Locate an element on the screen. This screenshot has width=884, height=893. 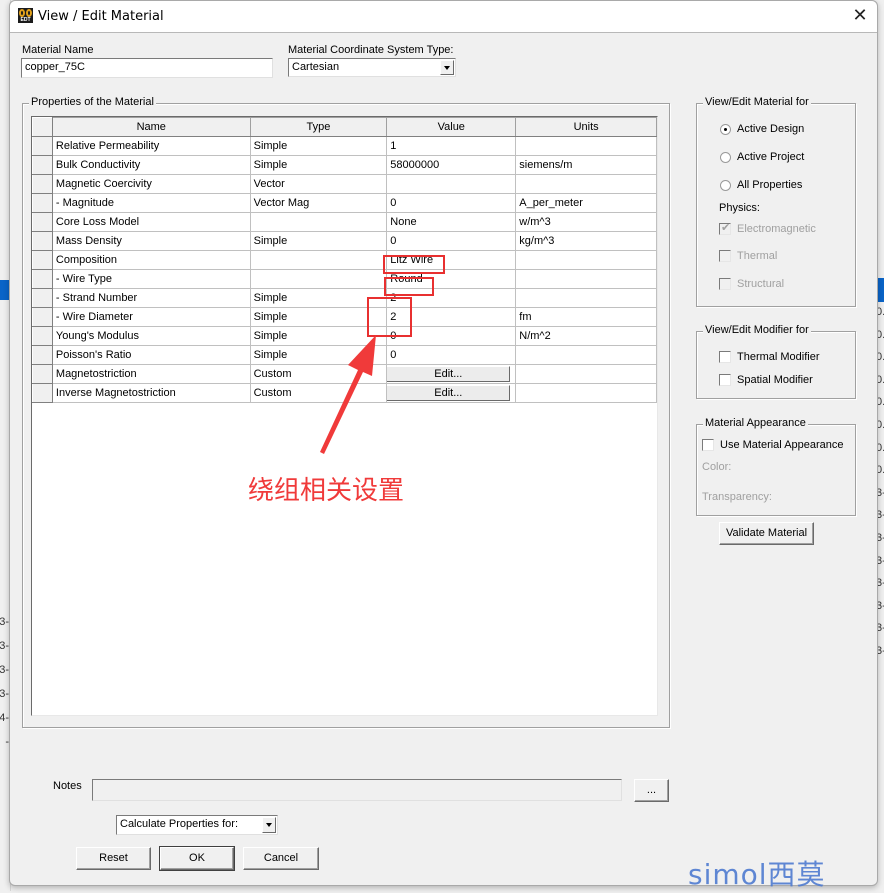
checkbox-thermal-modifier is located at coordinates (725, 357).